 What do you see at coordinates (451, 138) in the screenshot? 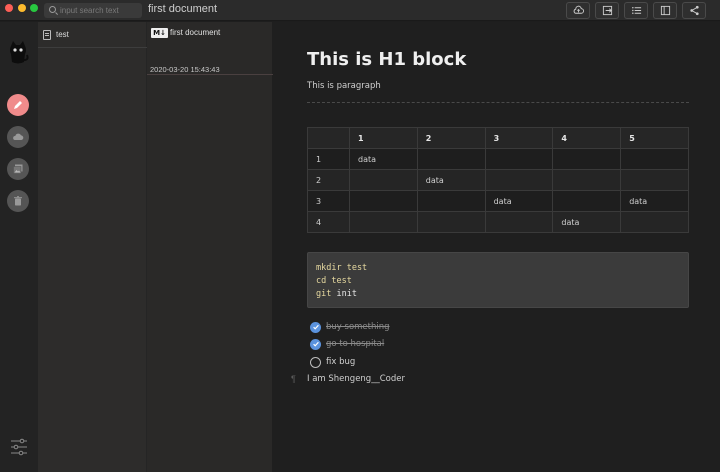
I see `table-header-cell: 2` at bounding box center [451, 138].